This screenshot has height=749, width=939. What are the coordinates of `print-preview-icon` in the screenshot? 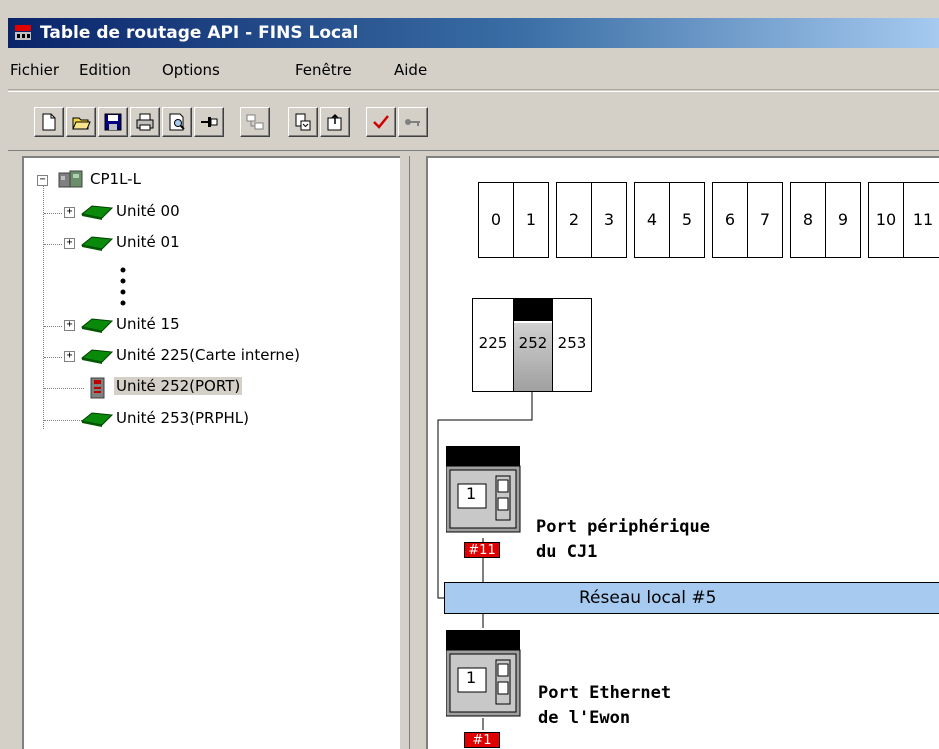 It's located at (177, 122).